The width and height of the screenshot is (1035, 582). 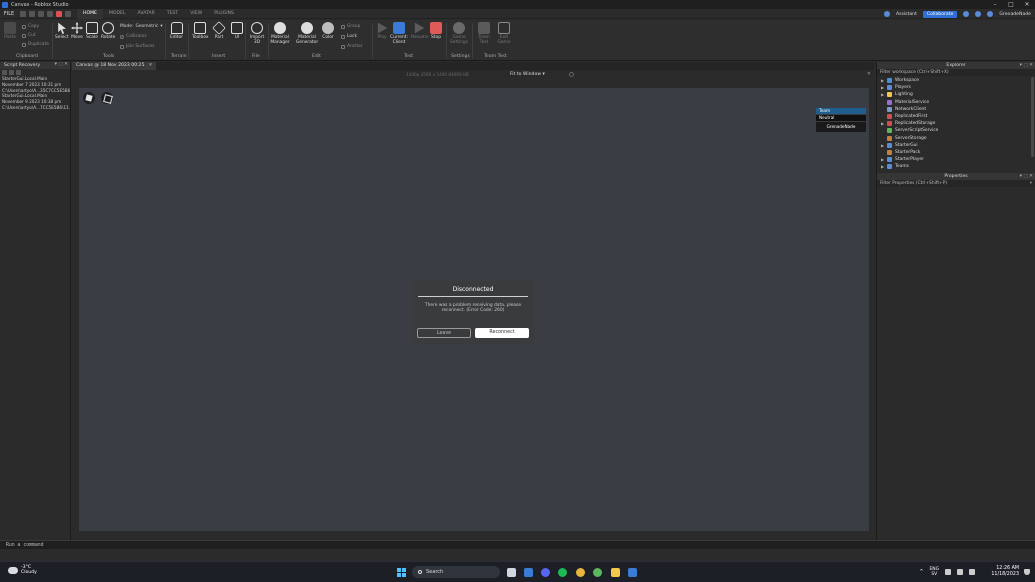 What do you see at coordinates (990, 14) in the screenshot?
I see `user-avatar-icon` at bounding box center [990, 14].